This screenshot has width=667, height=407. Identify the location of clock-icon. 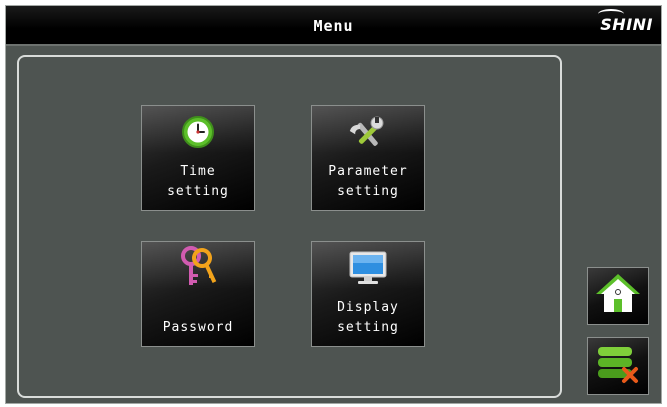
(198, 132).